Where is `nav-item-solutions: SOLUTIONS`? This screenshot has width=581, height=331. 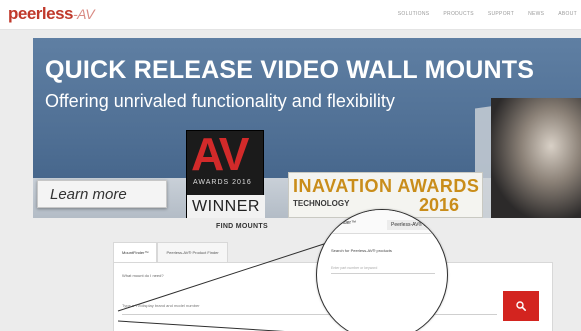 nav-item-solutions: SOLUTIONS is located at coordinates (414, 14).